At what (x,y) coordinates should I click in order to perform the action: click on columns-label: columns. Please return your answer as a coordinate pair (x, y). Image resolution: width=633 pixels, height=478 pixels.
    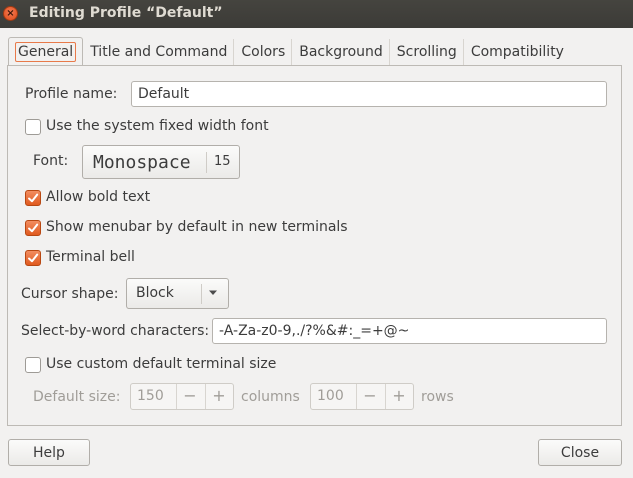
    Looking at the image, I should click on (270, 397).